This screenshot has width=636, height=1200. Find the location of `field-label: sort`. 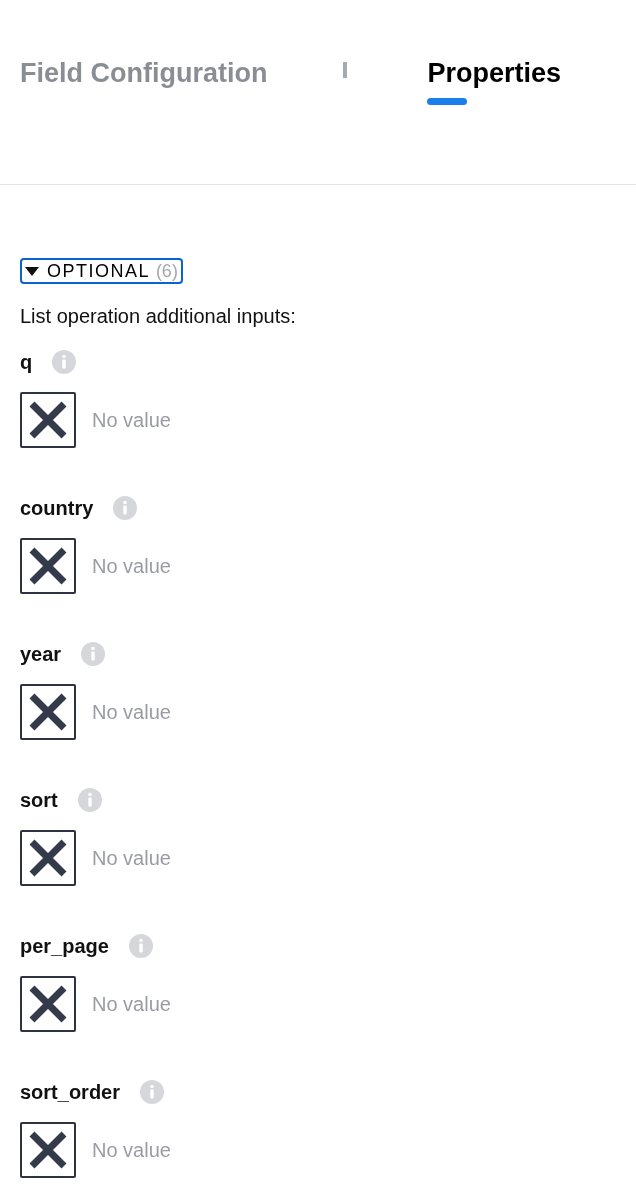

field-label: sort is located at coordinates (39, 800).